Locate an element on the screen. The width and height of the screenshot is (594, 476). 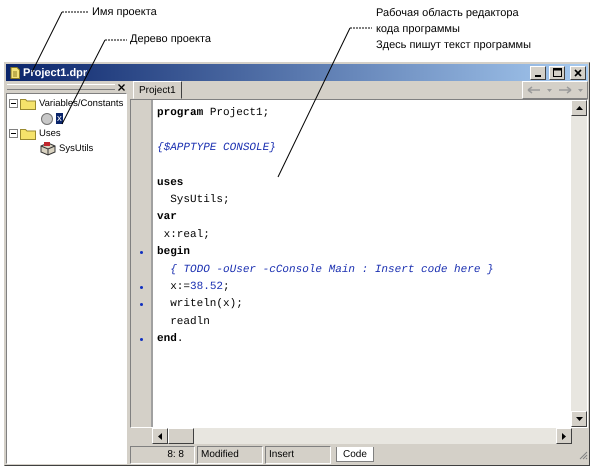
horizontal-scrollbar is located at coordinates (362, 436).